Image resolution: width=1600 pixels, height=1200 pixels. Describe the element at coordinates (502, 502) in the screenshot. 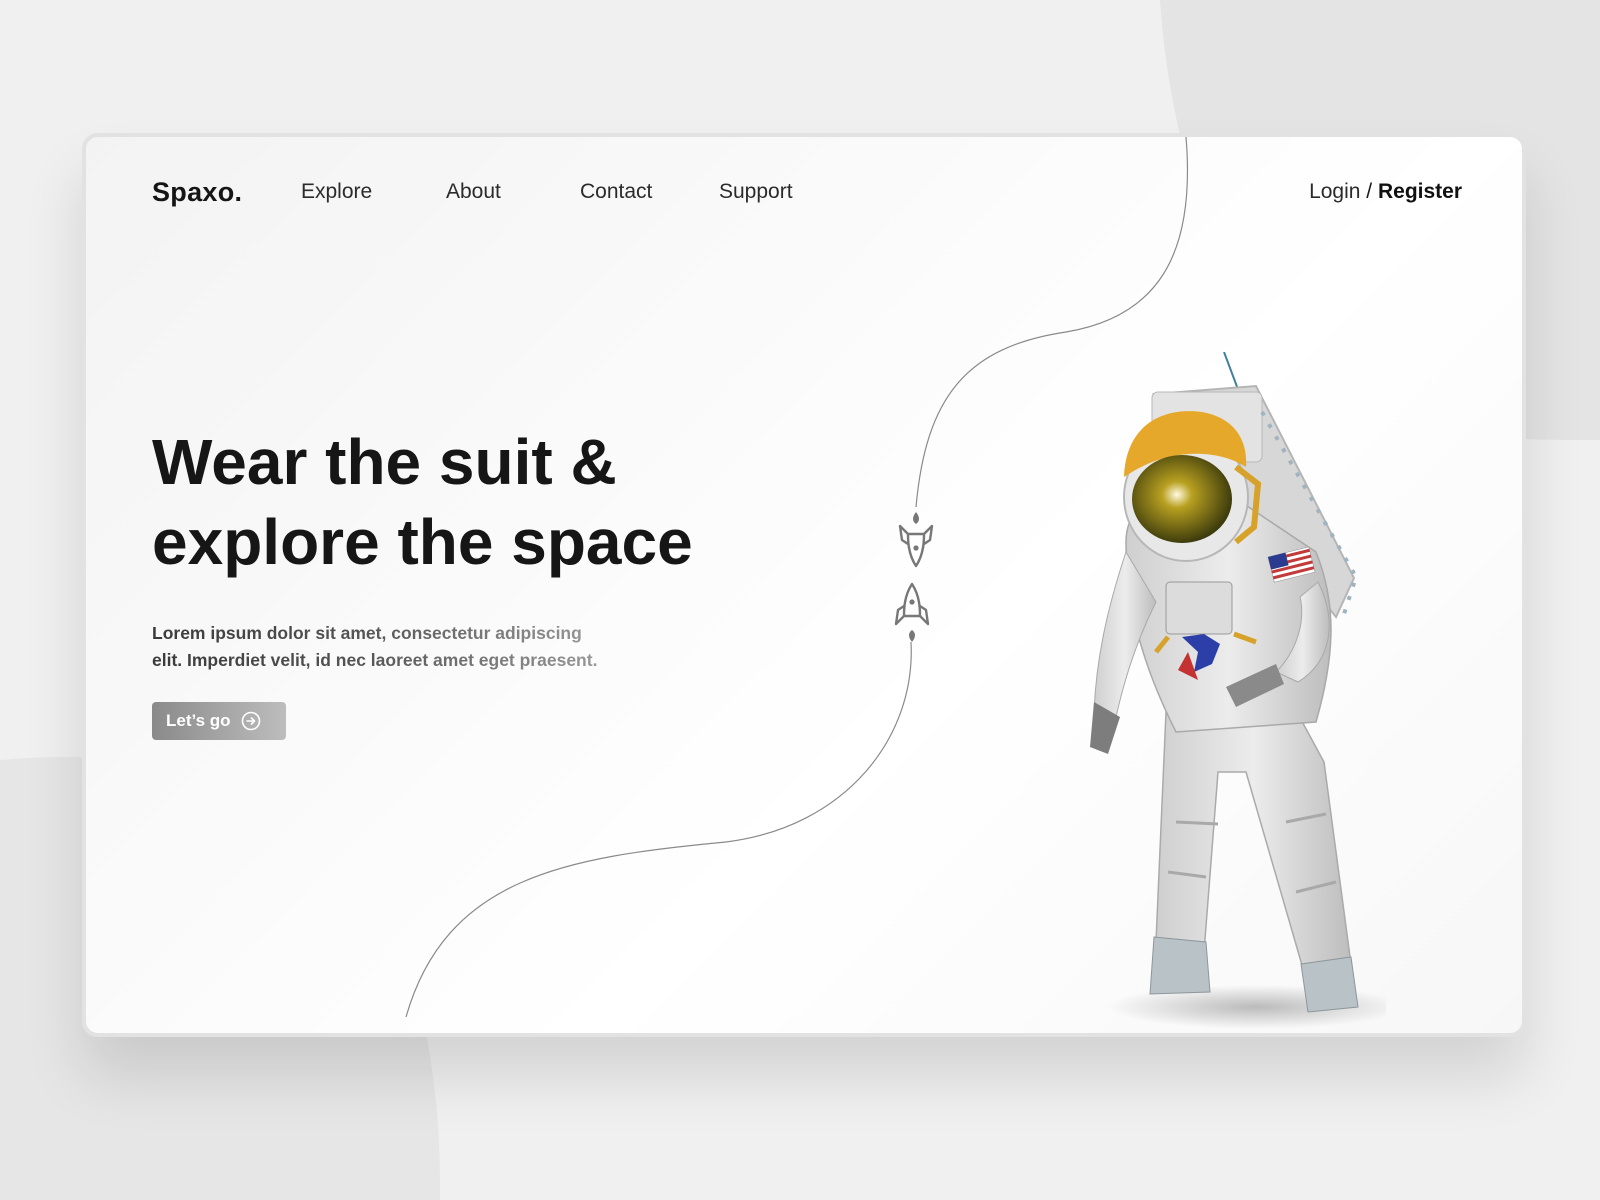

I see `hero-headline: Wear the suit & explore the space` at that location.